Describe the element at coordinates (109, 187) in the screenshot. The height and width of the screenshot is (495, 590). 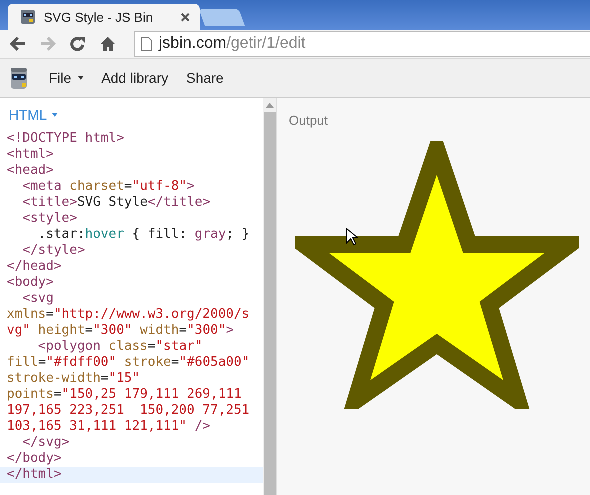
I see `code-line: <meta charset="utf-8">` at that location.